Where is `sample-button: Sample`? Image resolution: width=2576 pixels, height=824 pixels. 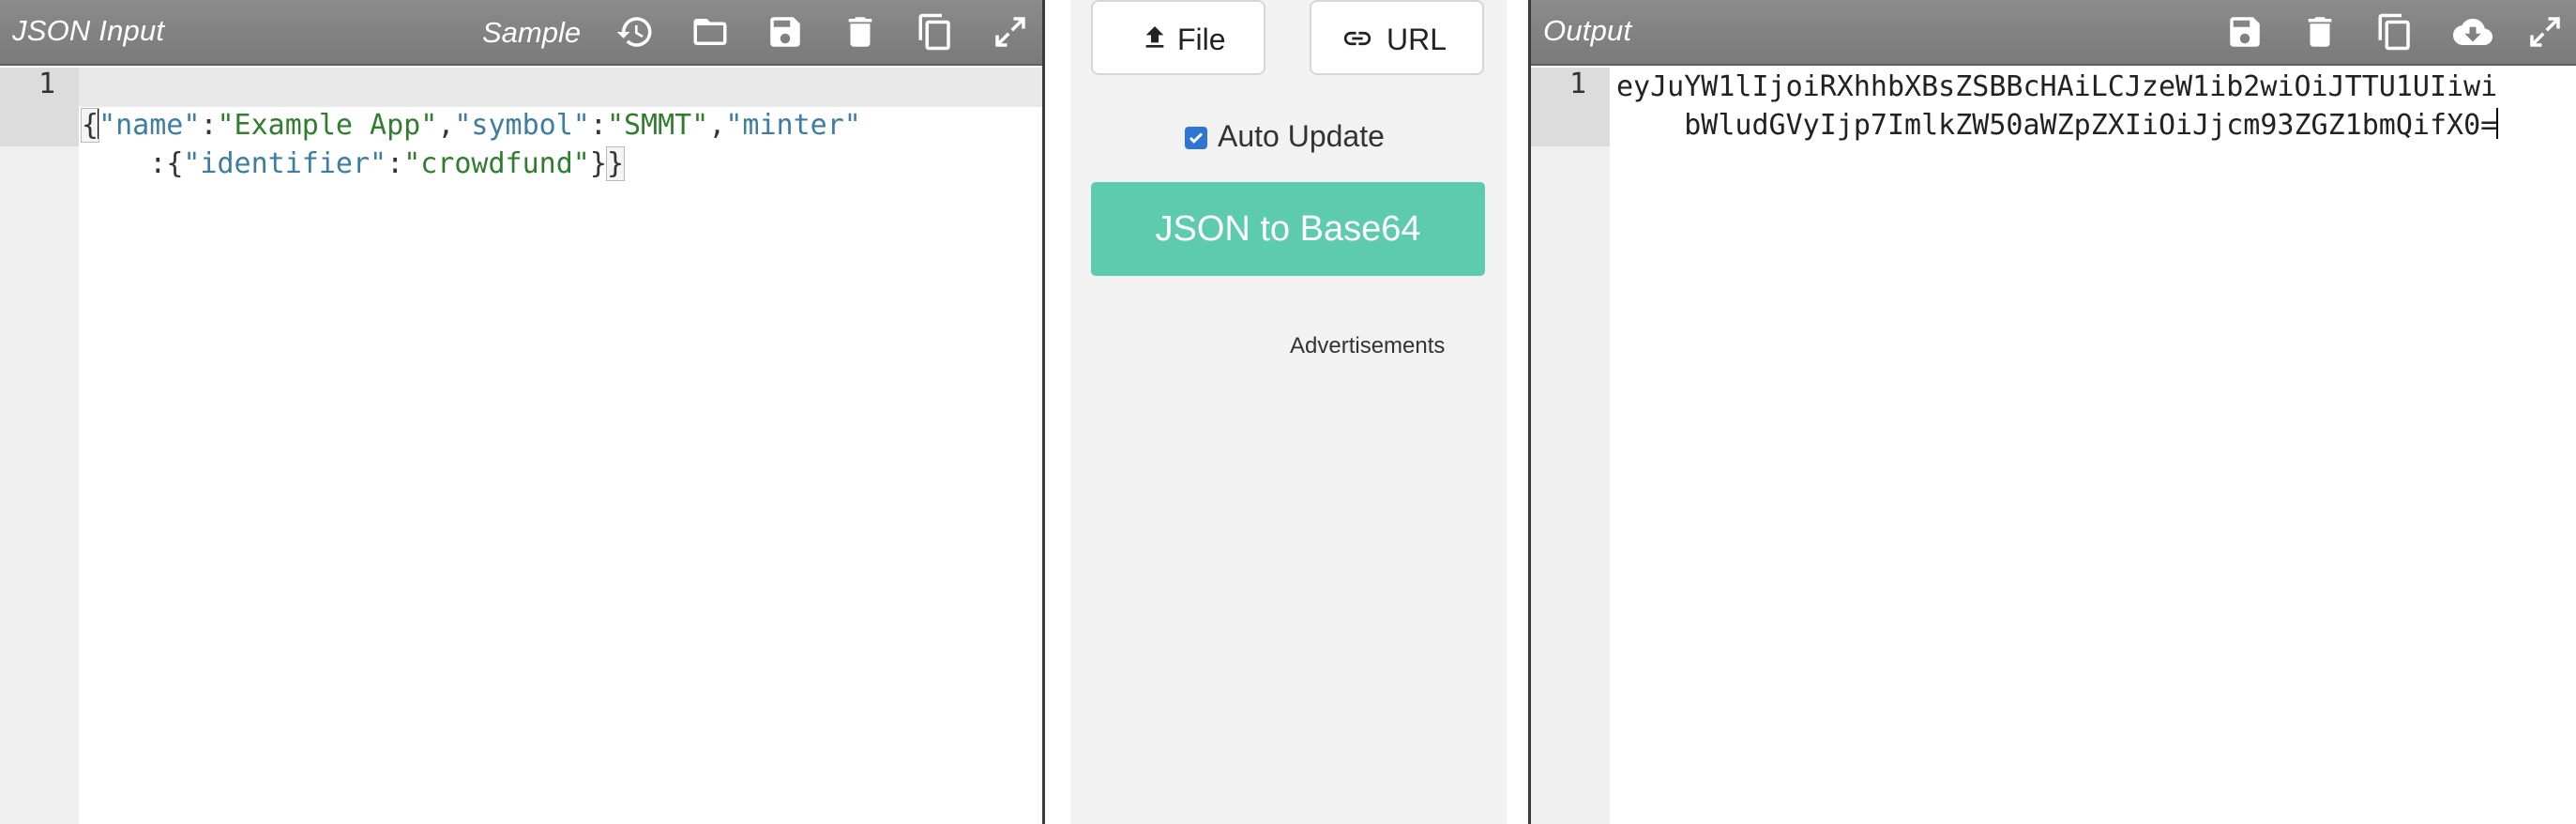 sample-button: Sample is located at coordinates (531, 33).